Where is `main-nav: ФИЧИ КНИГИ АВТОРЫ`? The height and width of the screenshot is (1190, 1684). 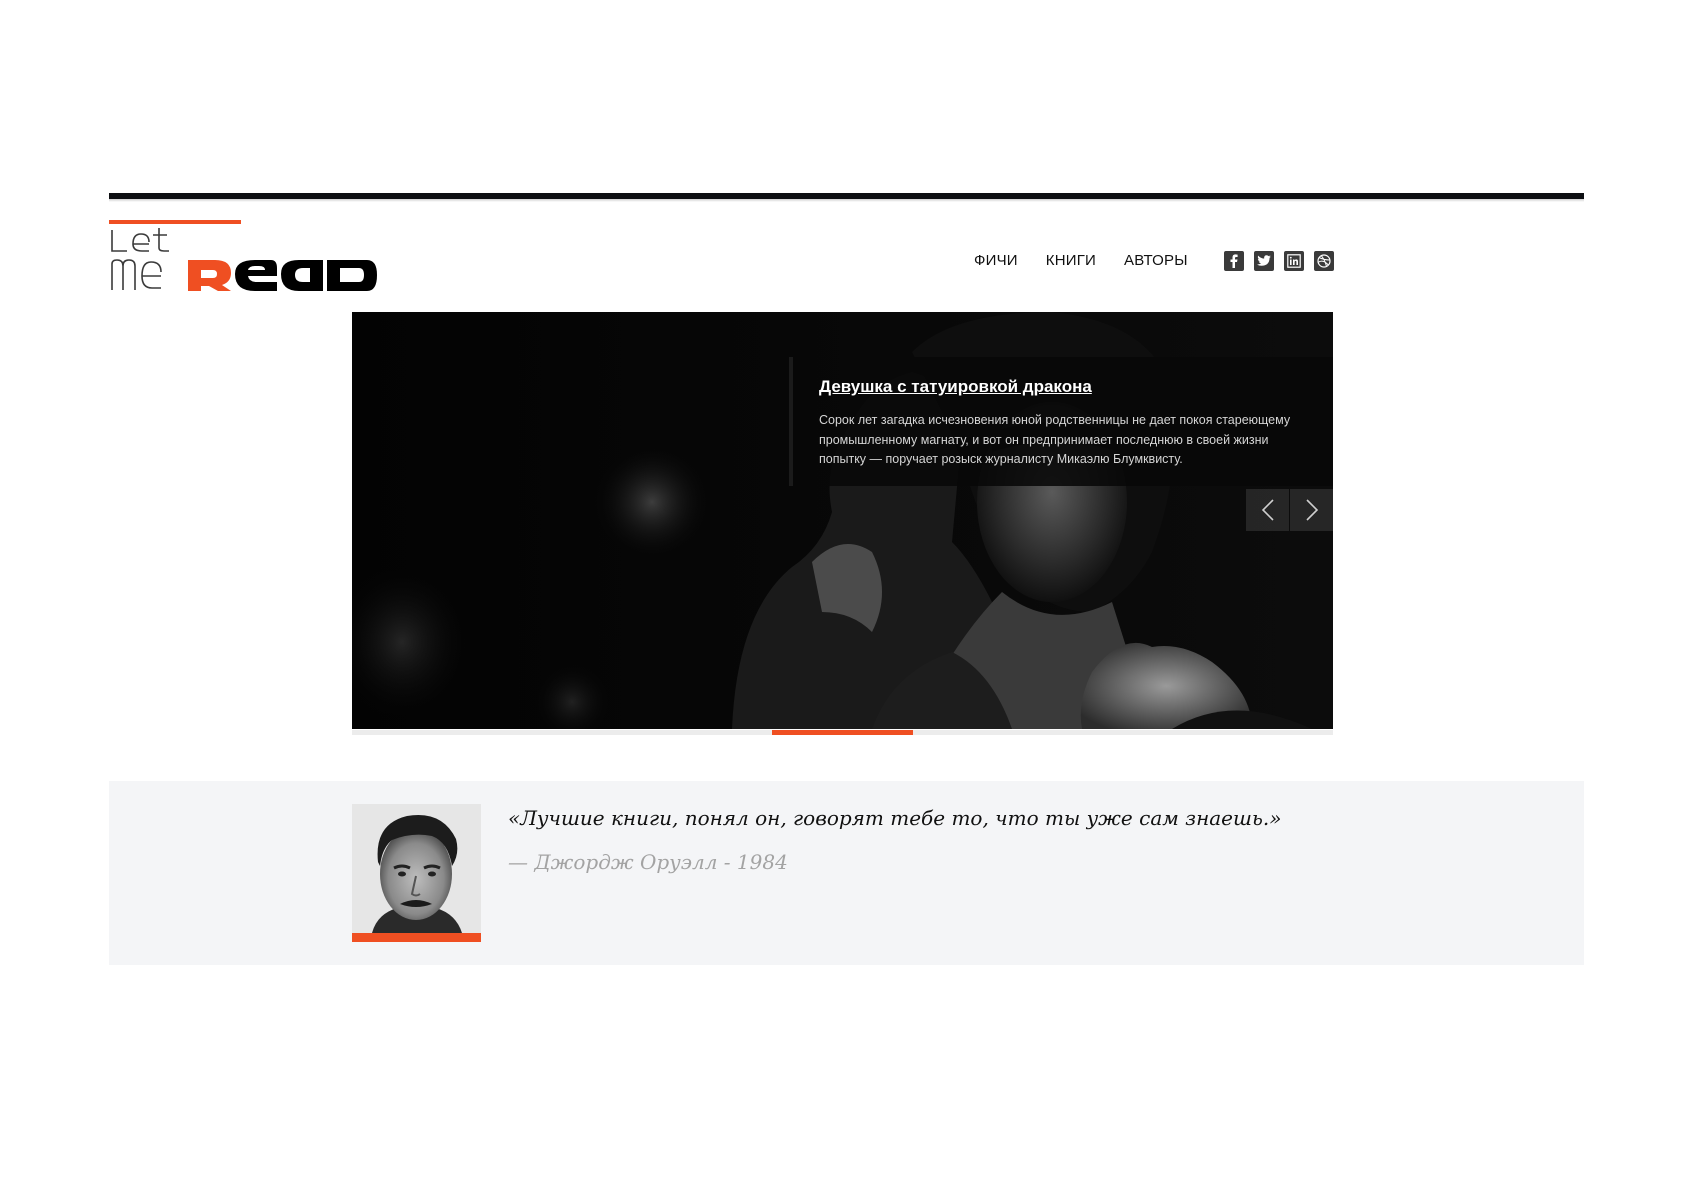 main-nav: ФИЧИ КНИГИ АВТОРЫ is located at coordinates (1081, 262).